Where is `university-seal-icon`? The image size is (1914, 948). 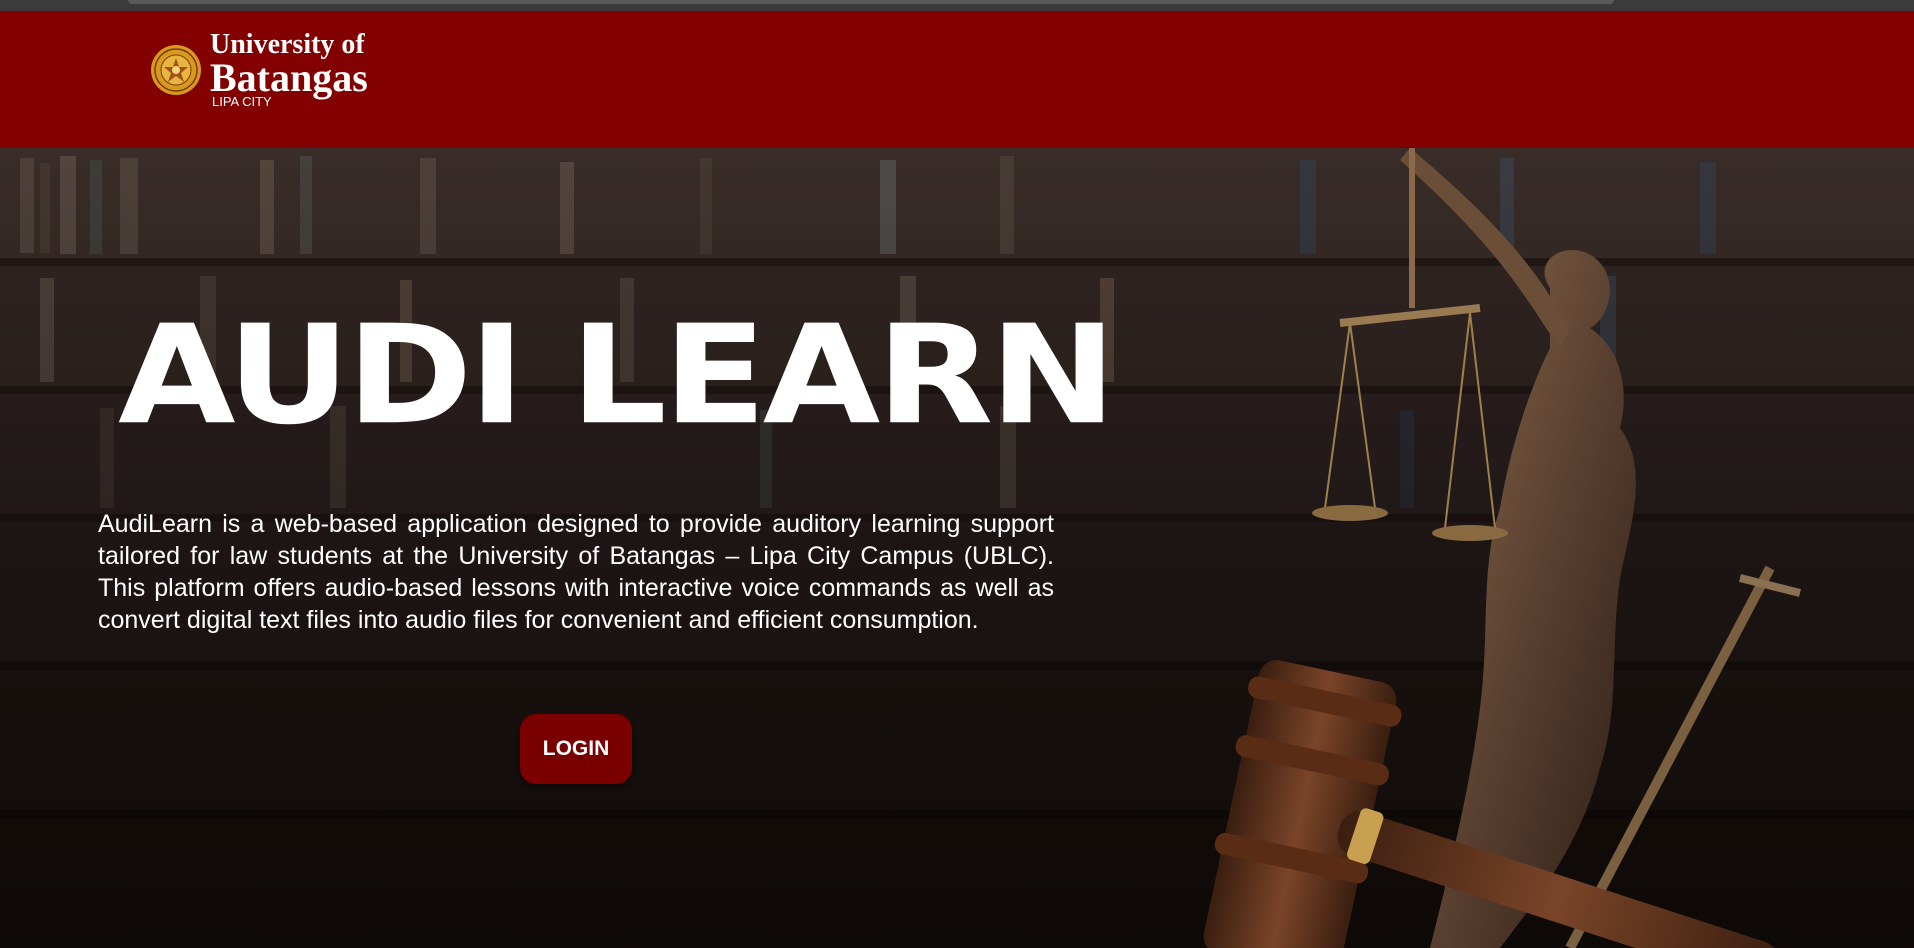
university-seal-icon is located at coordinates (176, 70).